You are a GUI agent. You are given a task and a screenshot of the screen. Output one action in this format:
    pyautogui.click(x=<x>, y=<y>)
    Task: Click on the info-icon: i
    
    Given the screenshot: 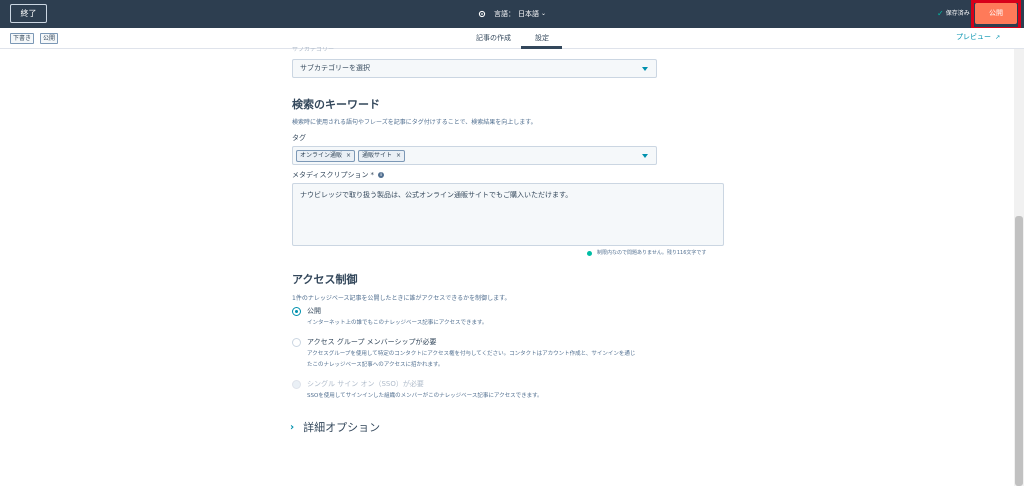 What is the action you would take?
    pyautogui.click(x=381, y=175)
    